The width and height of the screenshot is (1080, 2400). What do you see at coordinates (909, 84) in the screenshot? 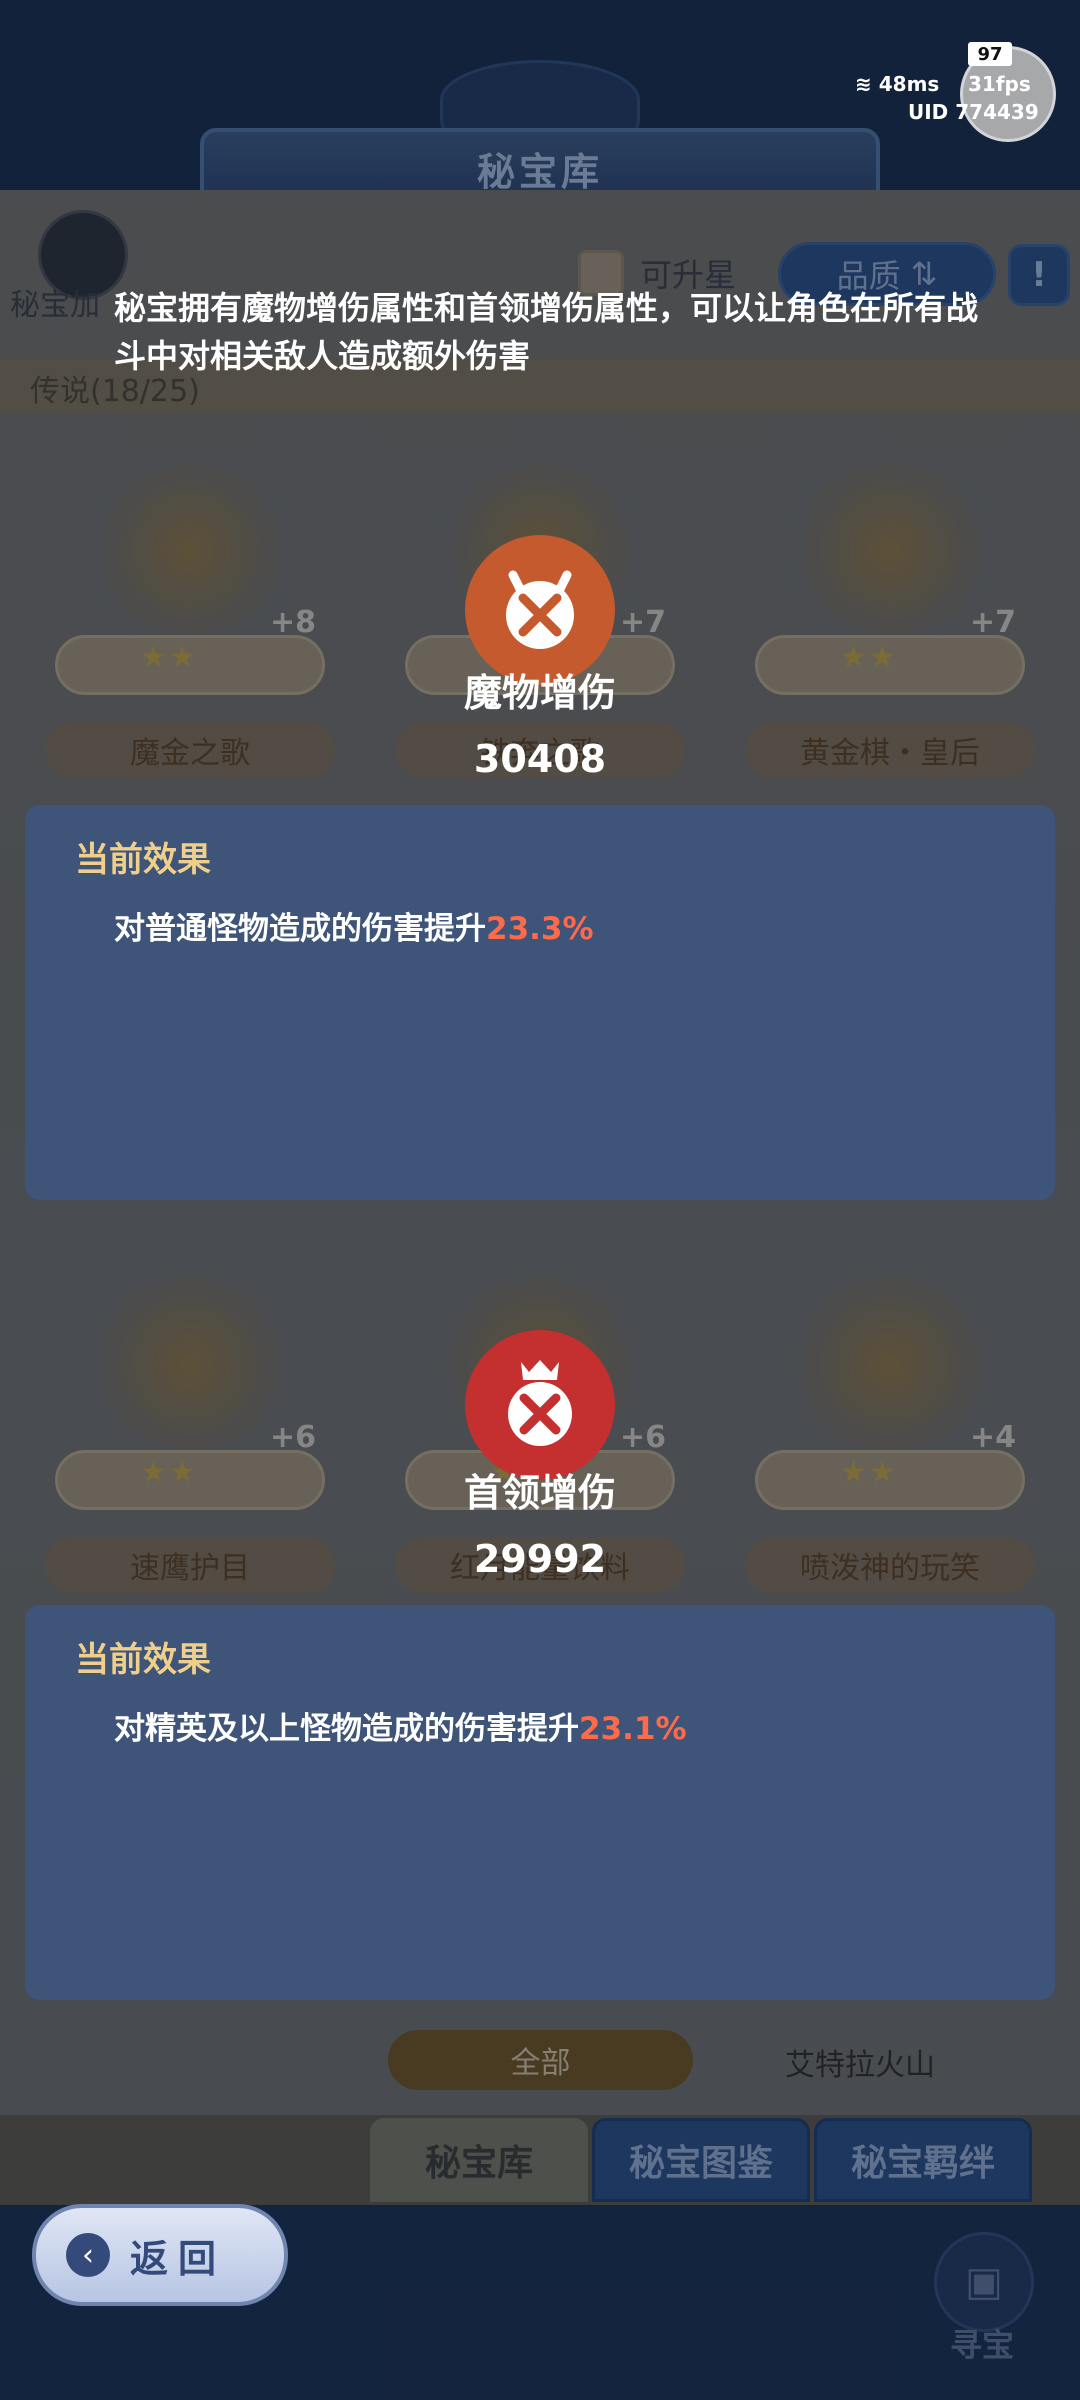
I see `ping-value: 48ms` at bounding box center [909, 84].